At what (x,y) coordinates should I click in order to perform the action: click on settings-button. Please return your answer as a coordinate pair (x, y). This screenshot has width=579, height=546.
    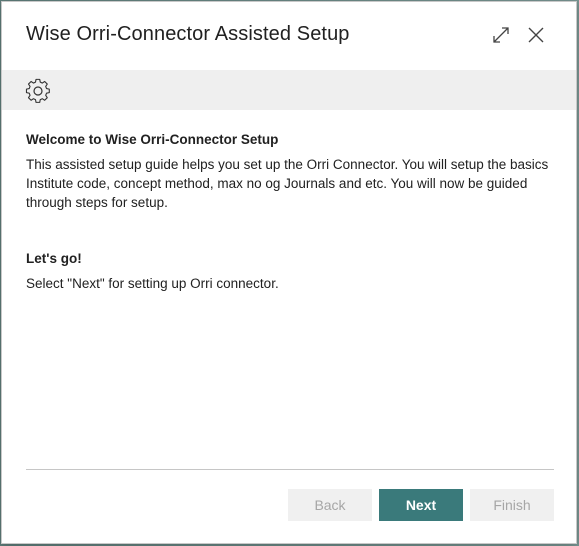
    Looking at the image, I should click on (38, 91).